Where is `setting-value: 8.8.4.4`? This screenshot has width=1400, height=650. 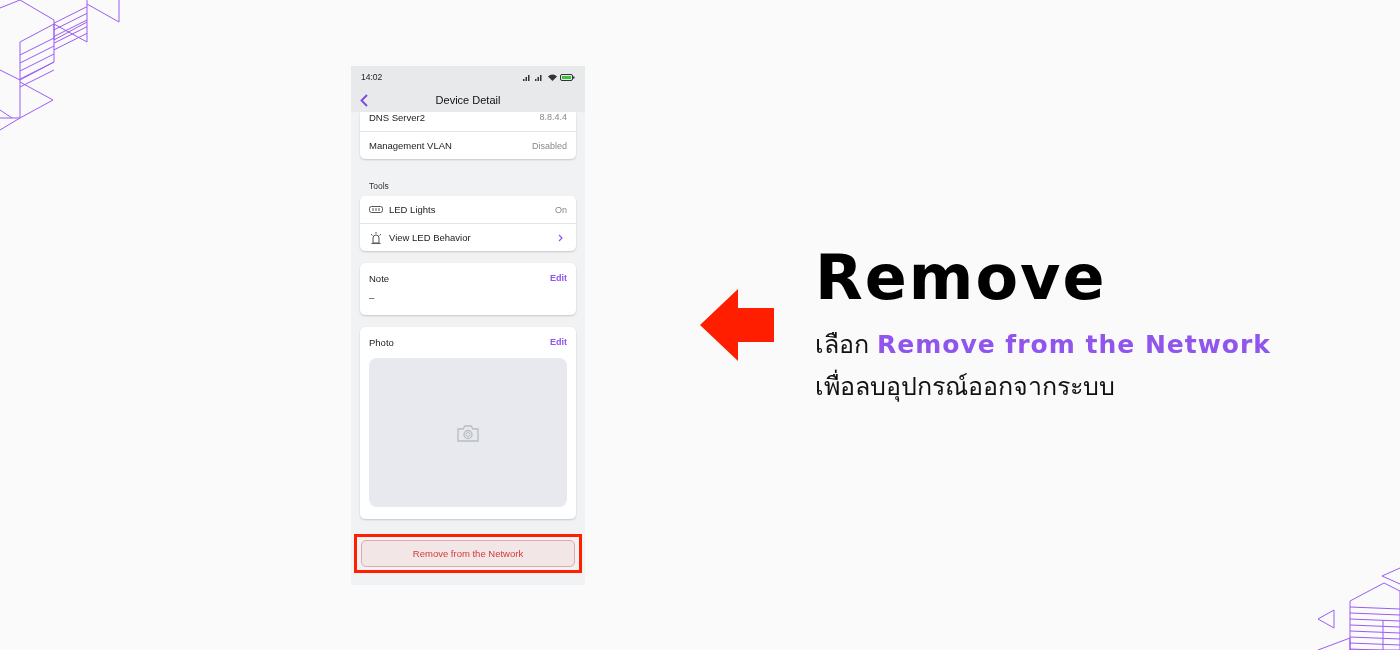 setting-value: 8.8.4.4 is located at coordinates (553, 117).